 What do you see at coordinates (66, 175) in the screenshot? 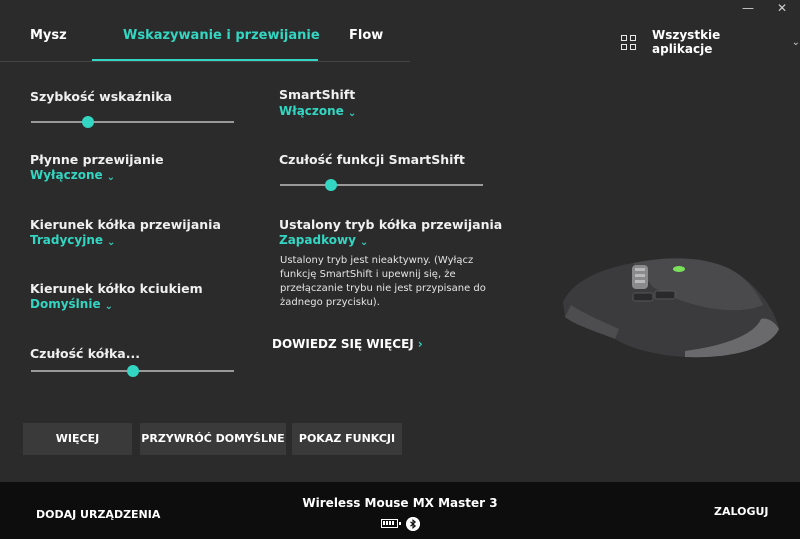
I see `smooth-scroll-value: Wyłączone` at bounding box center [66, 175].